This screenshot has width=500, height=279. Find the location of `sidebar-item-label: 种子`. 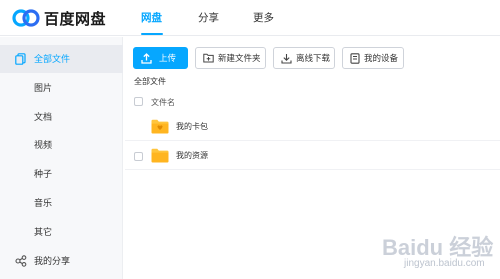

sidebar-item-label: 种子 is located at coordinates (43, 174).